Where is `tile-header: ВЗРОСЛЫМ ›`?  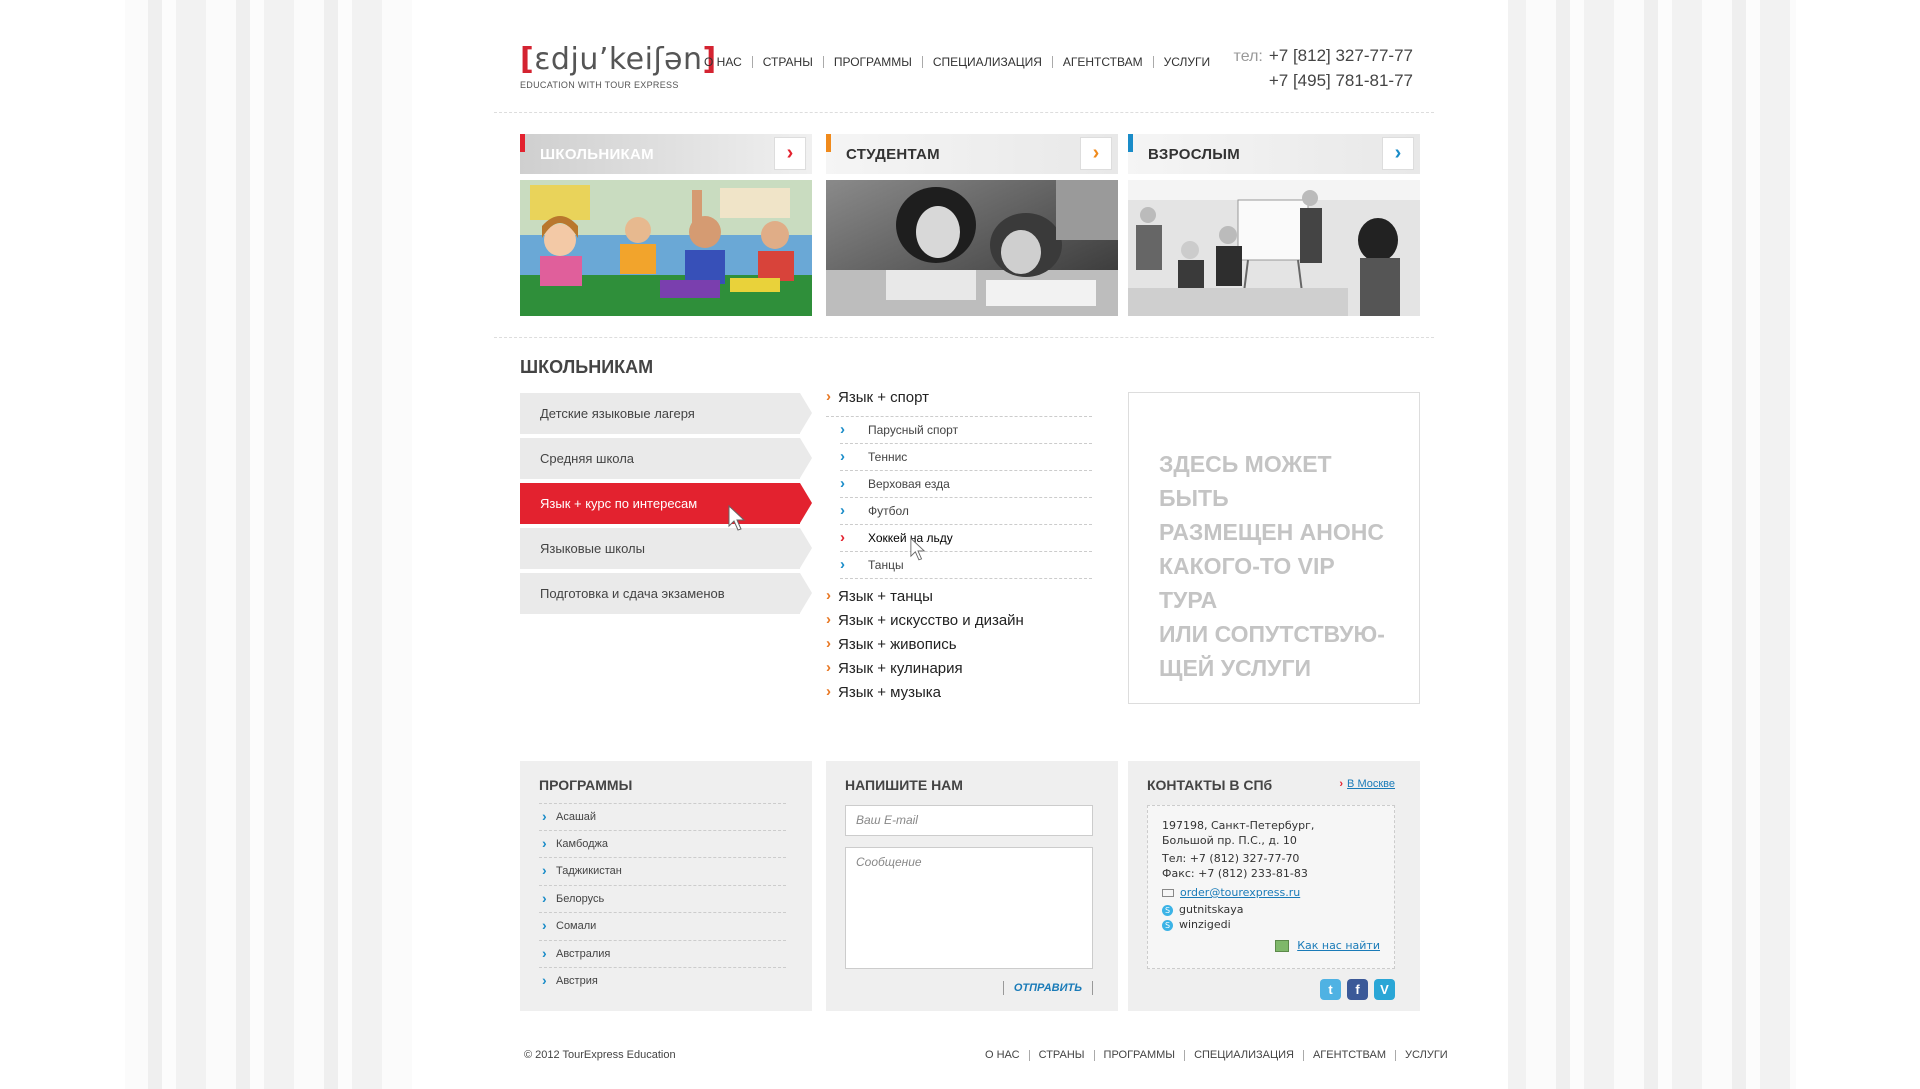
tile-header: ВЗРОСЛЫМ › is located at coordinates (1274, 154).